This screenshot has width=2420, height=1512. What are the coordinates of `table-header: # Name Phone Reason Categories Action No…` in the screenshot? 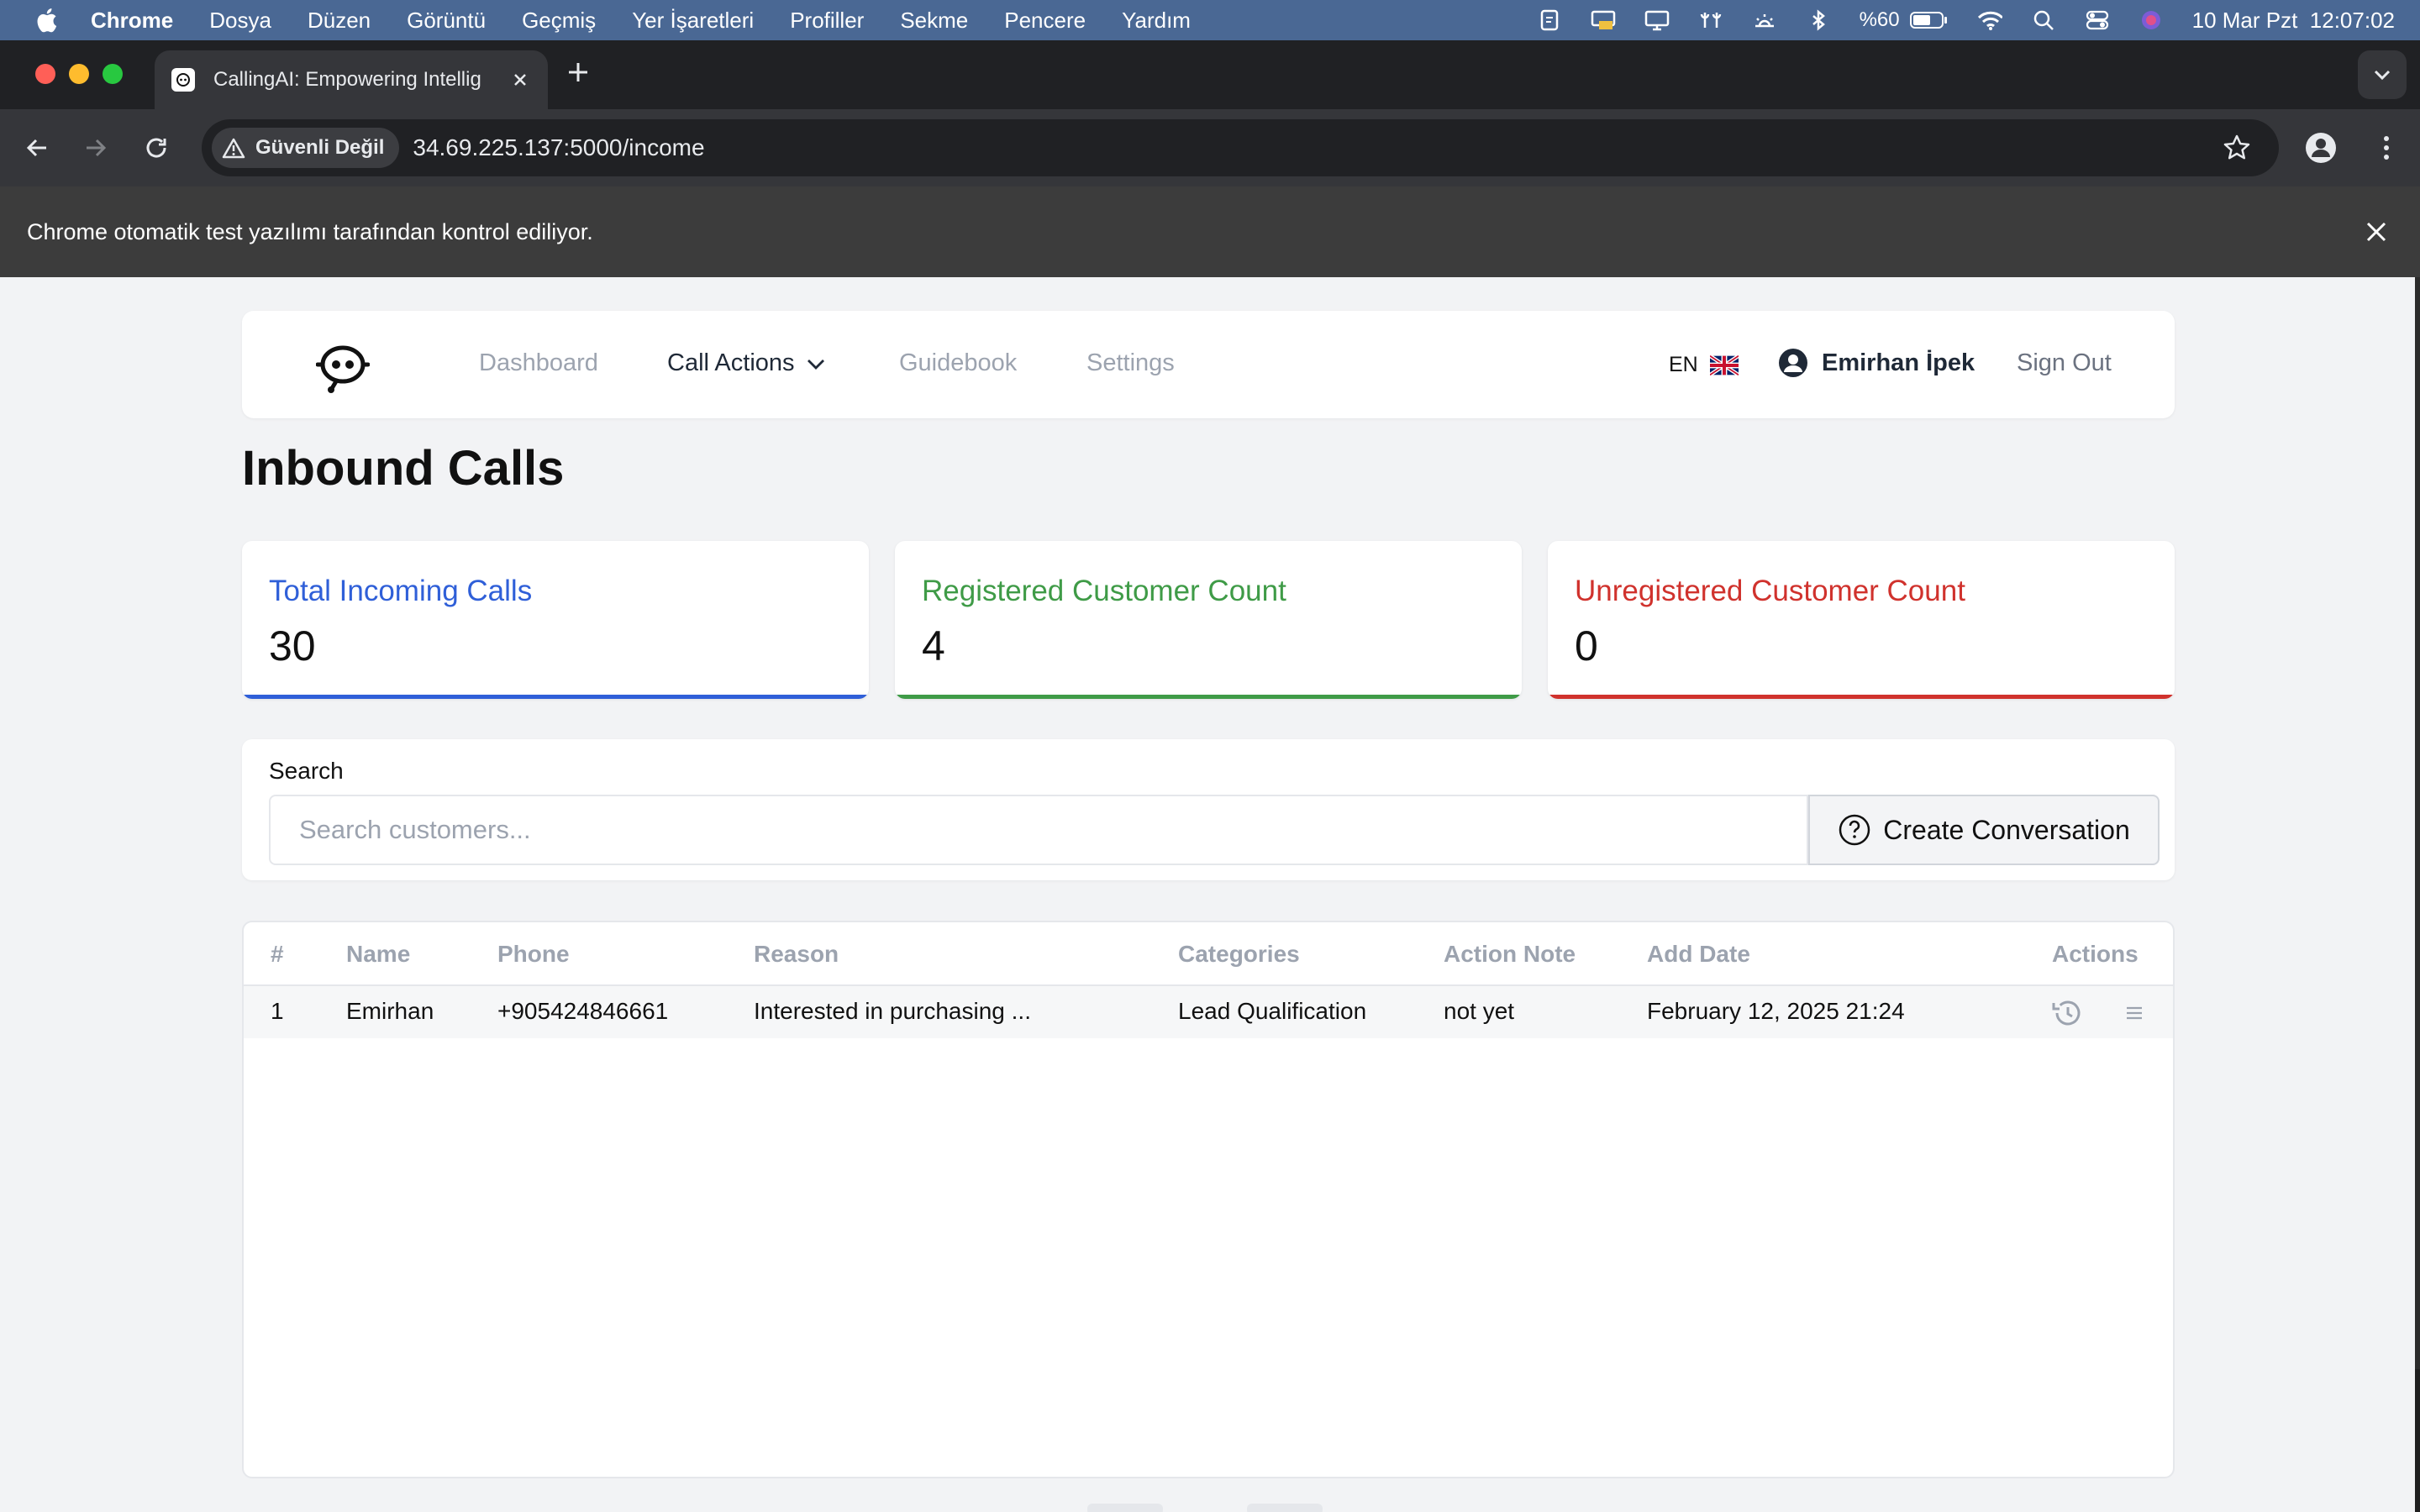 It's located at (1208, 954).